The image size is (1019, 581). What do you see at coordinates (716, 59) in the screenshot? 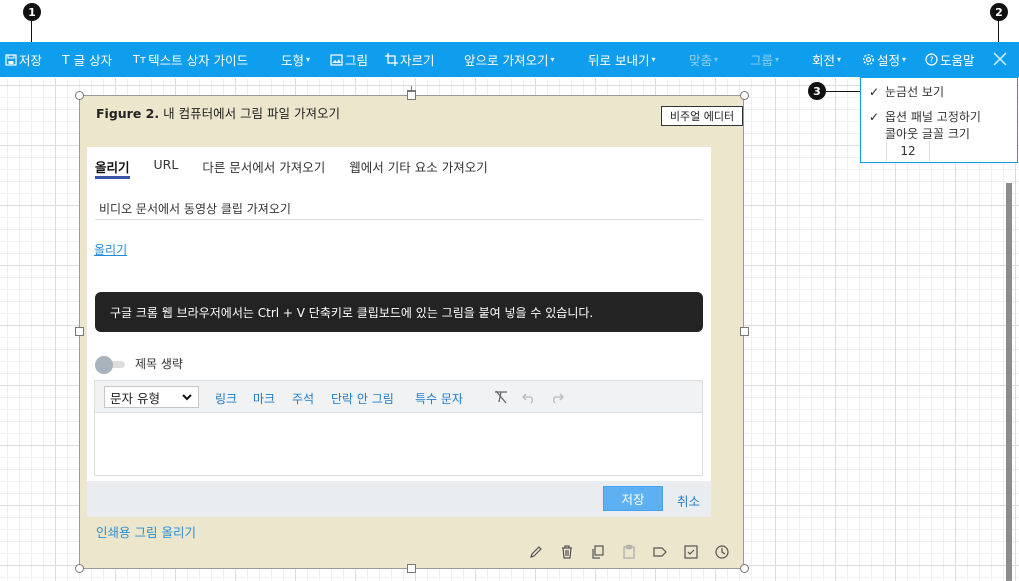
I see `align-caret-icon: ▾` at bounding box center [716, 59].